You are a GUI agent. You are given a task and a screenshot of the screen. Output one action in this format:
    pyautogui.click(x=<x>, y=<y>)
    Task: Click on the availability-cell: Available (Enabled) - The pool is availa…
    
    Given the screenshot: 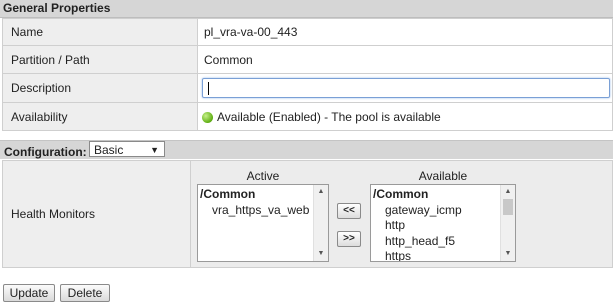 What is the action you would take?
    pyautogui.click(x=405, y=116)
    